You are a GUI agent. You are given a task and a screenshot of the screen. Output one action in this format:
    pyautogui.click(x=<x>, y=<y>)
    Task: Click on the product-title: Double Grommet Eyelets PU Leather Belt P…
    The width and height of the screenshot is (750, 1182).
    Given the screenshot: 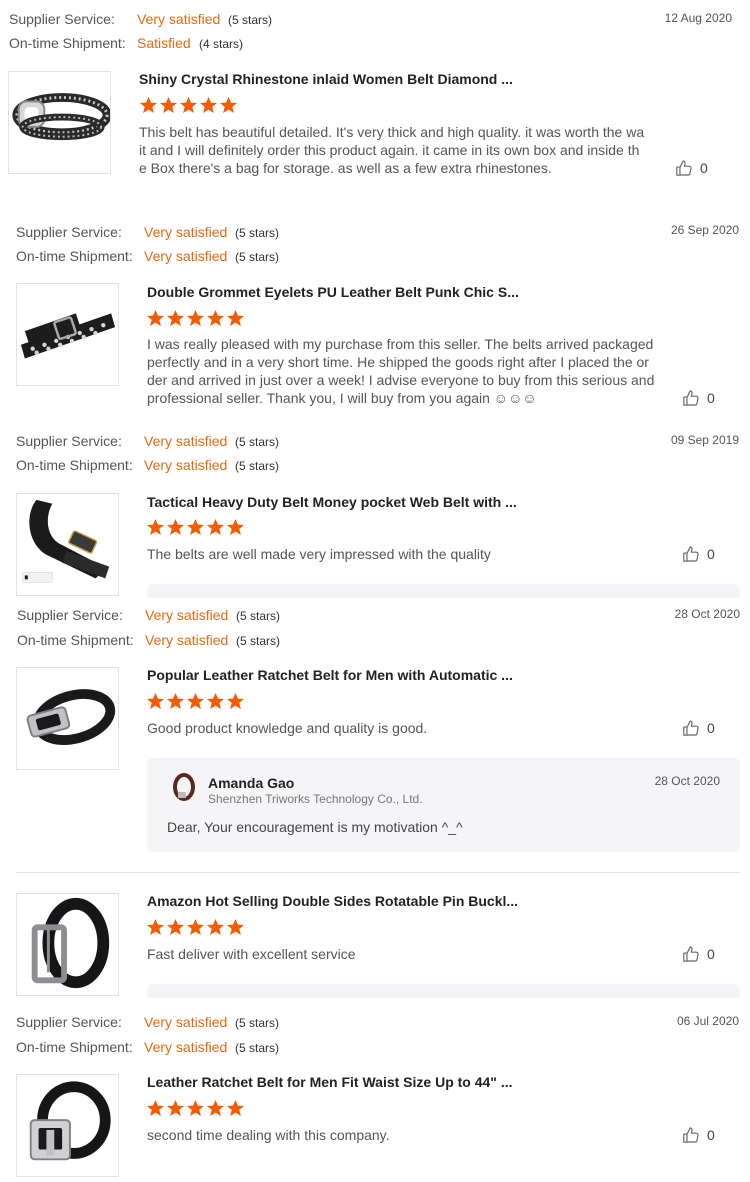 What is the action you would take?
    pyautogui.click(x=333, y=292)
    